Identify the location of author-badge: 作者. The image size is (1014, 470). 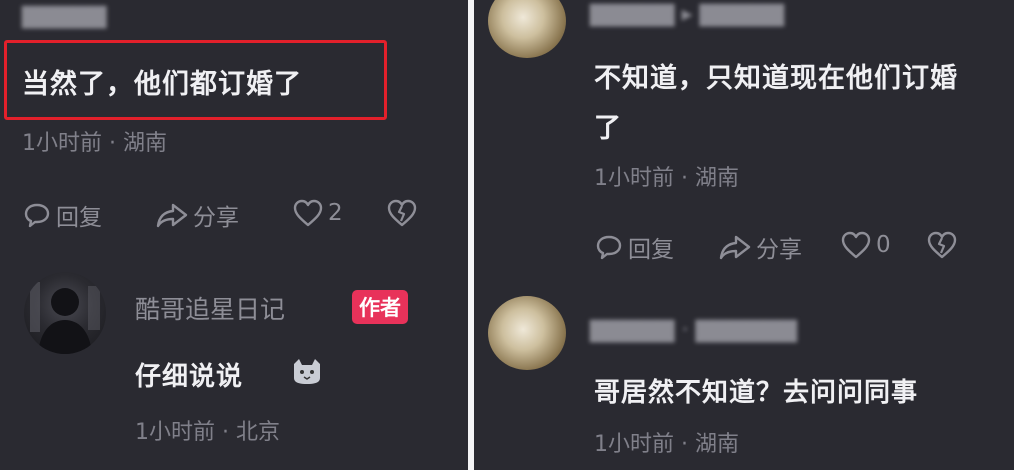
(380, 307).